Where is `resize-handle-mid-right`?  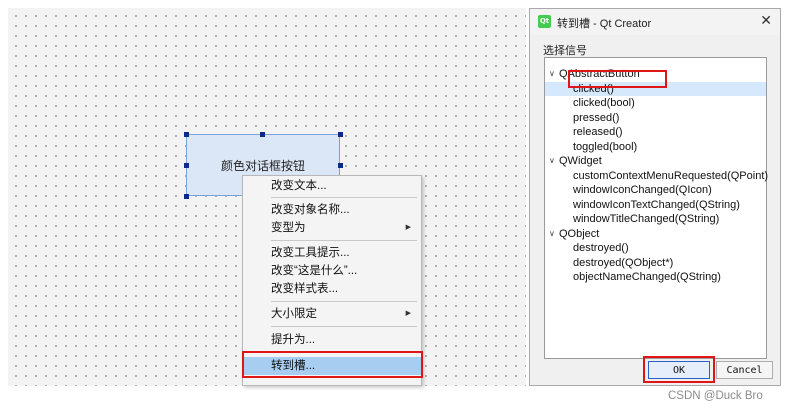
resize-handle-mid-right is located at coordinates (340, 165).